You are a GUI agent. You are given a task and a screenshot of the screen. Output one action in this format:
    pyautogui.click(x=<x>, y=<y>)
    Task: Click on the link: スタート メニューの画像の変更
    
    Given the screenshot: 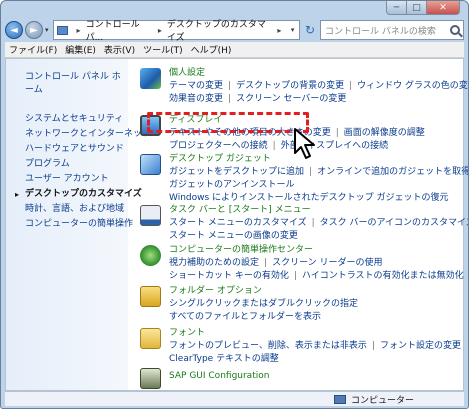 What is the action you would take?
    pyautogui.click(x=233, y=236)
    